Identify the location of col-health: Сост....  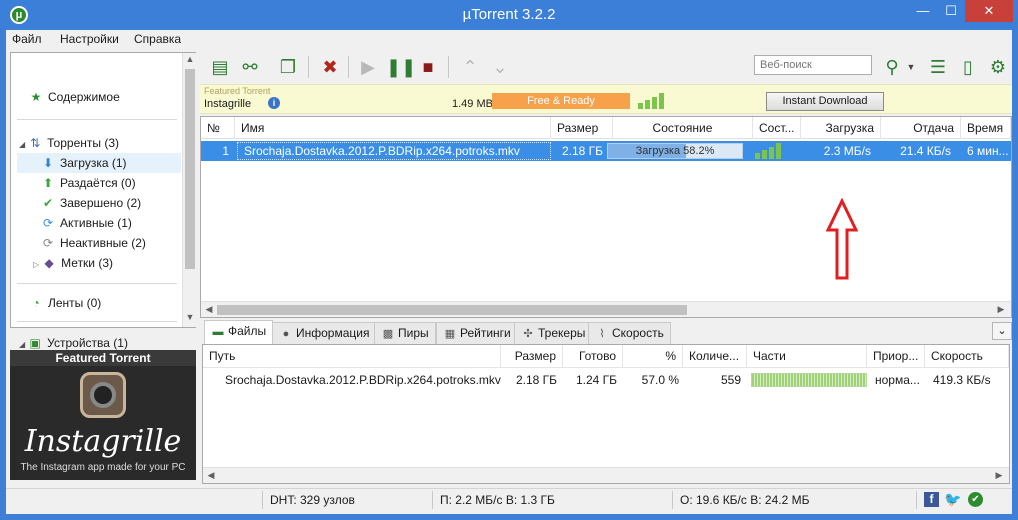
(777, 128).